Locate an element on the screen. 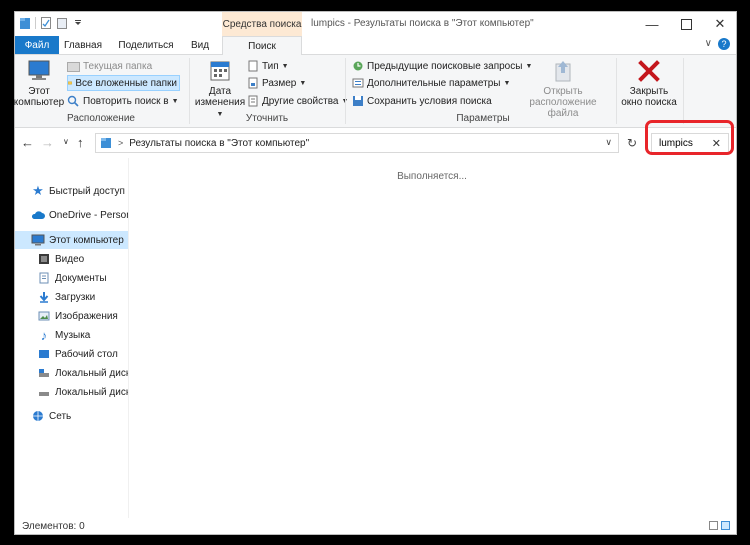 Image resolution: width=750 pixels, height=545 pixels. subfolders-icon is located at coordinates (70, 83).